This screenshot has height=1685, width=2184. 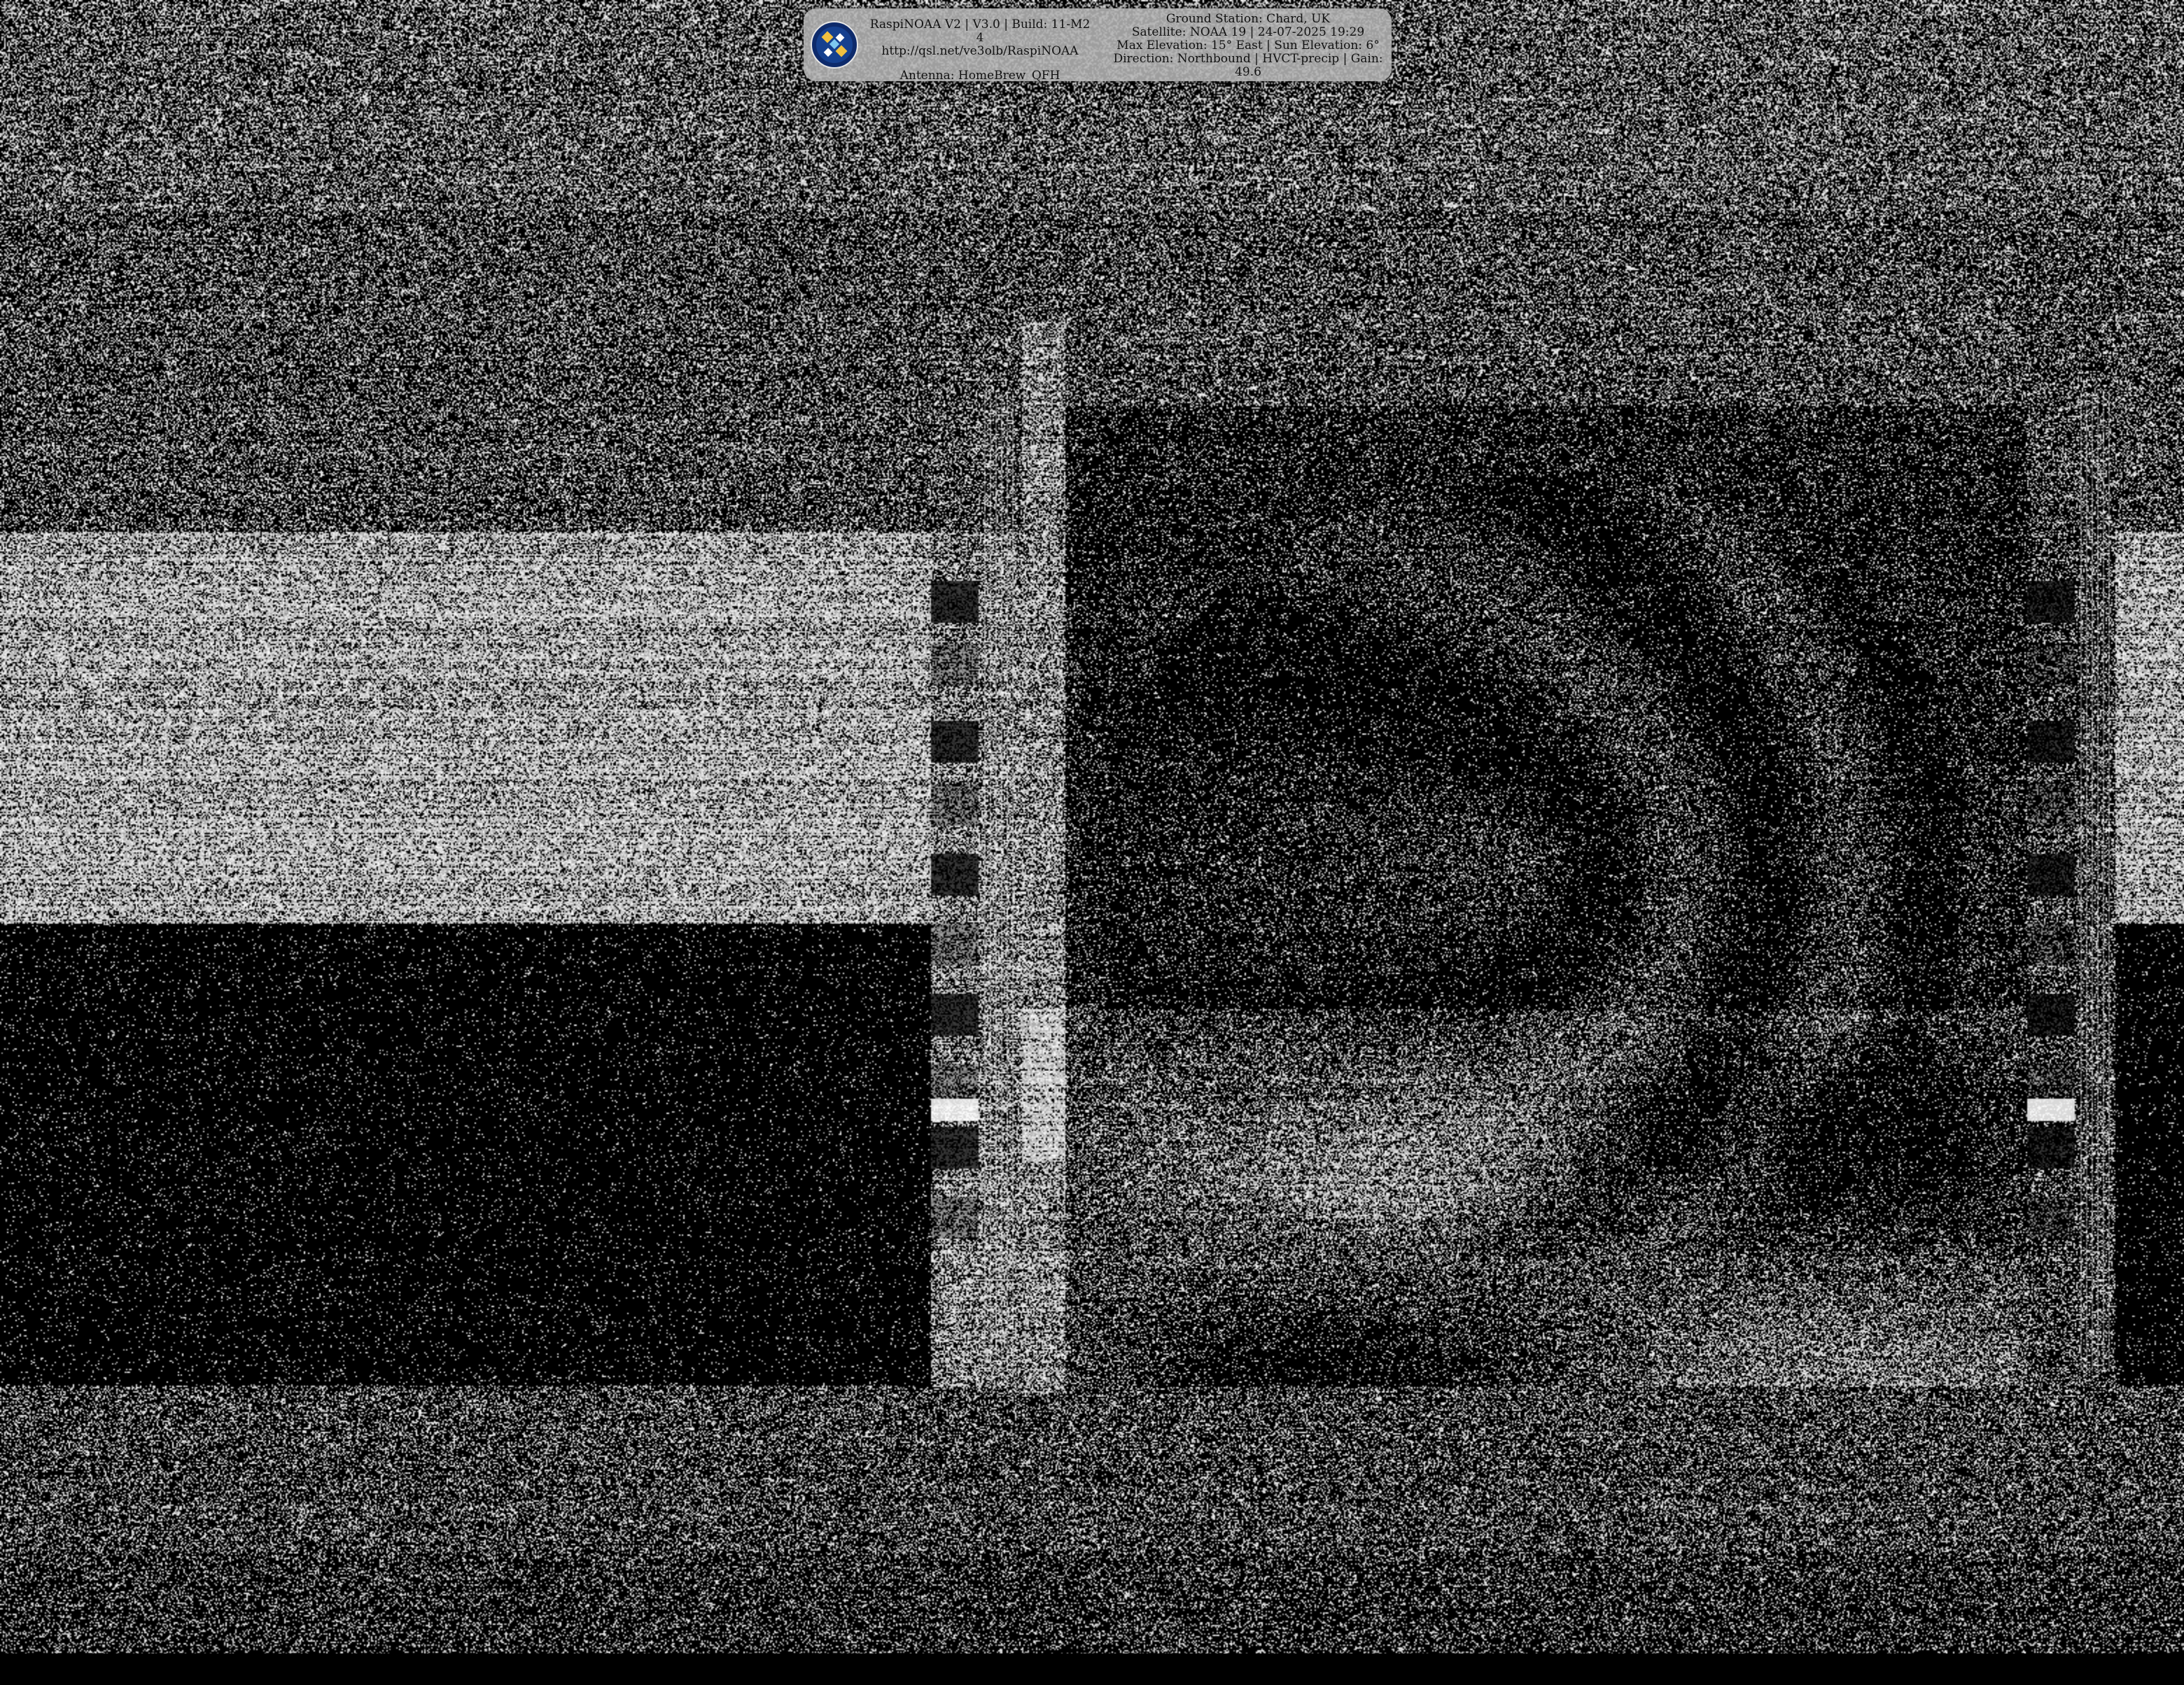 I want to click on satellite-logo-icon, so click(x=834, y=45).